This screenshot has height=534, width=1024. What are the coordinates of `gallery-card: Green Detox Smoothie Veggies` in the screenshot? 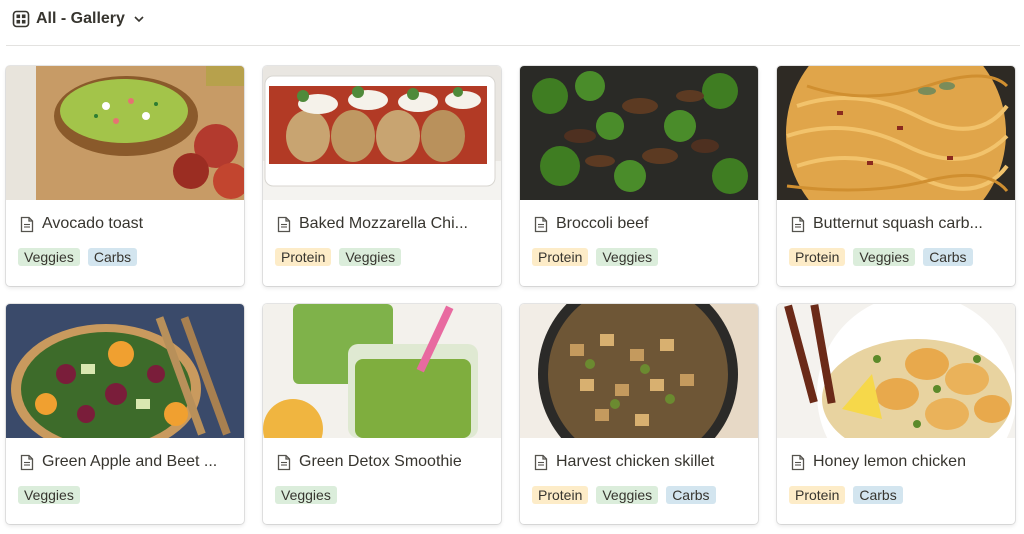 It's located at (382, 414).